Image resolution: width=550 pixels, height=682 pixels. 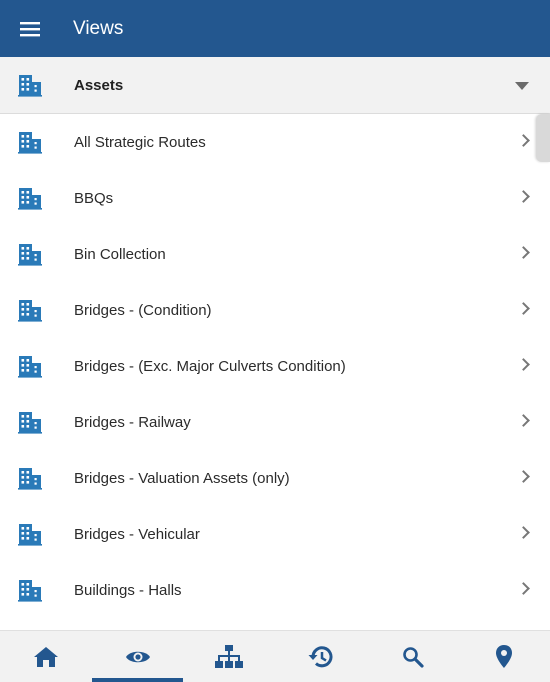 I want to click on nav-views-button, so click(x=137, y=656).